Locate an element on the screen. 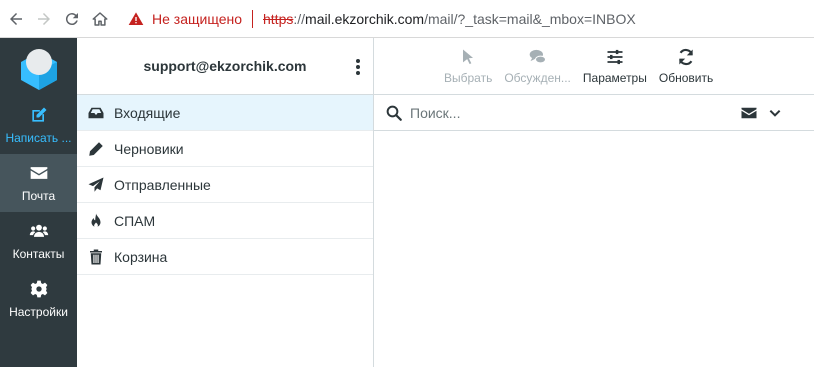  folder-inbox: Входящие is located at coordinates (225, 113).